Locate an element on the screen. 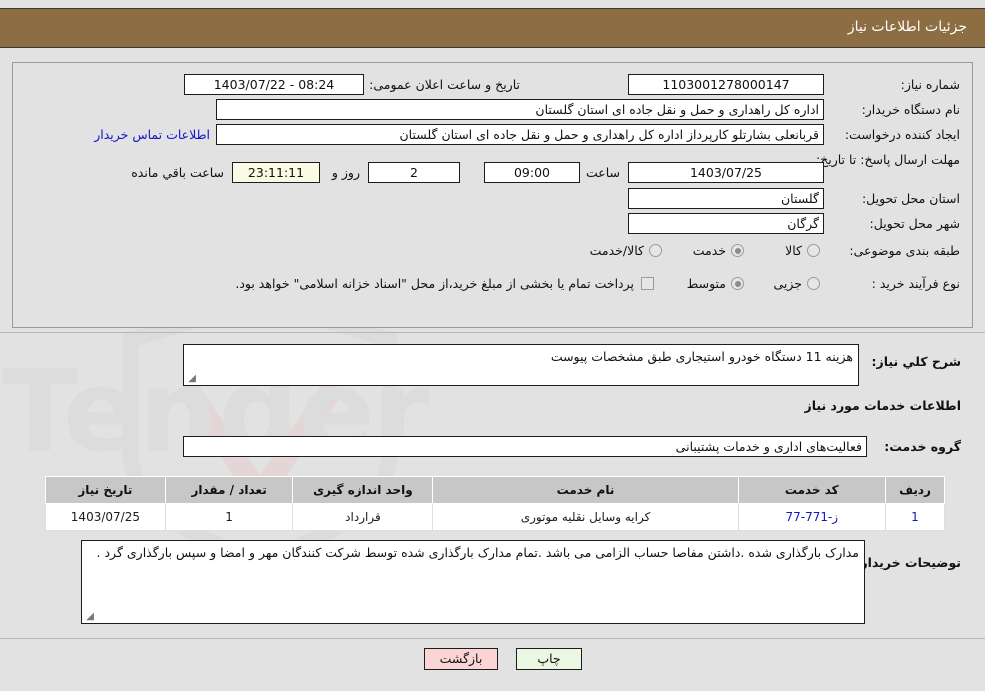  buyer-contact-link: اطلاعات تماس خریدار is located at coordinates (152, 134).